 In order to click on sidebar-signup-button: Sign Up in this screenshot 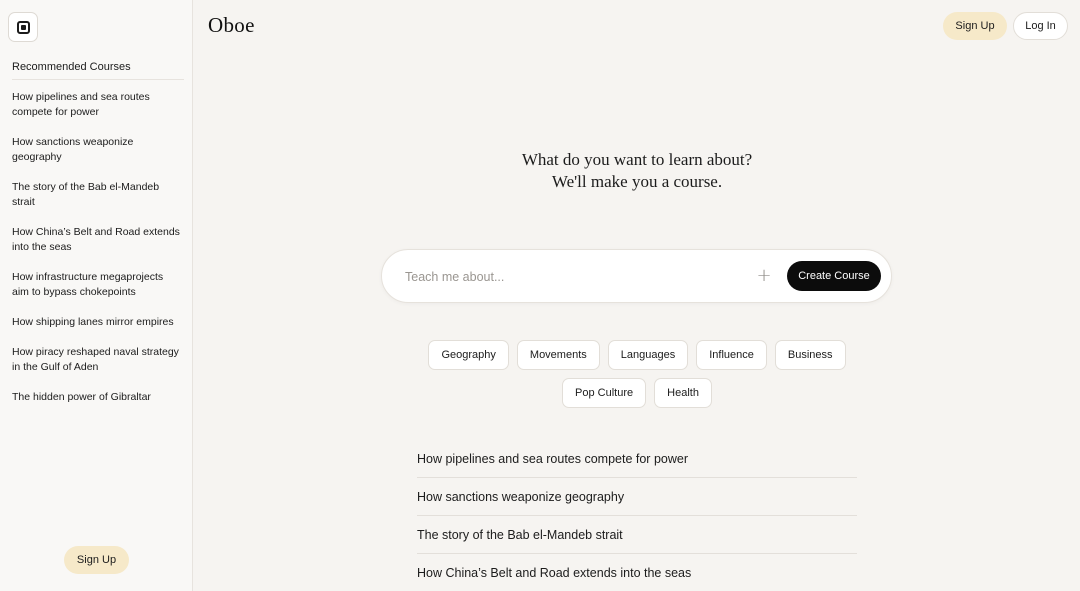, I will do `click(96, 560)`.